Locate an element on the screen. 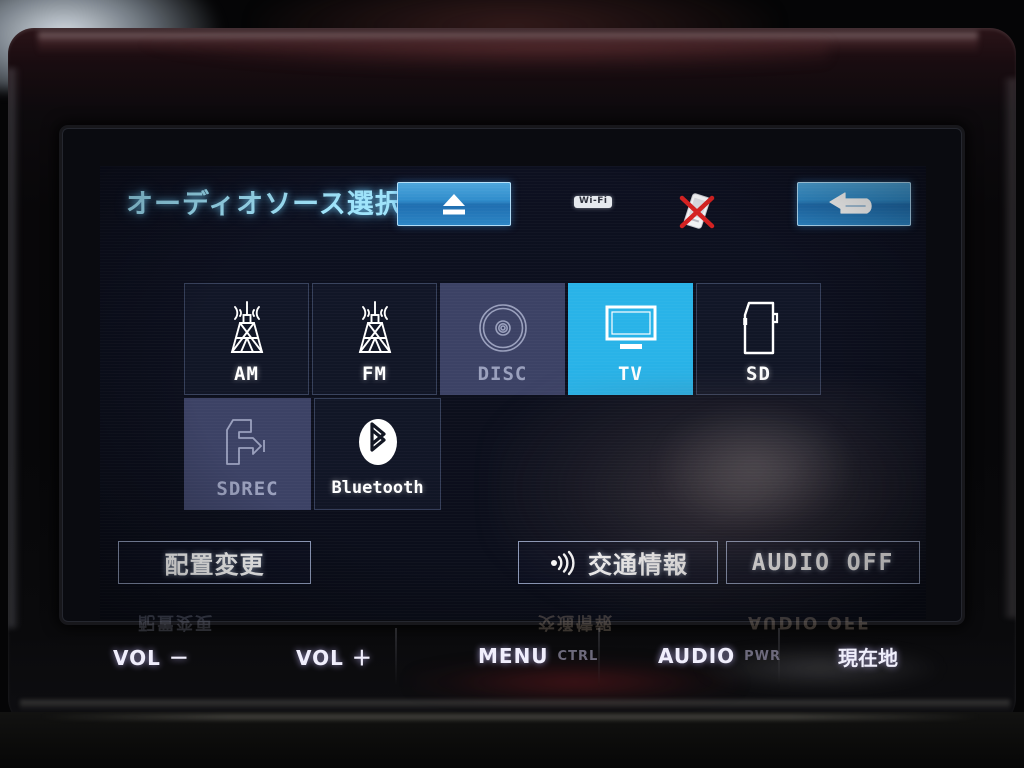  hardkey-menu: MENU CTRL is located at coordinates (538, 656).